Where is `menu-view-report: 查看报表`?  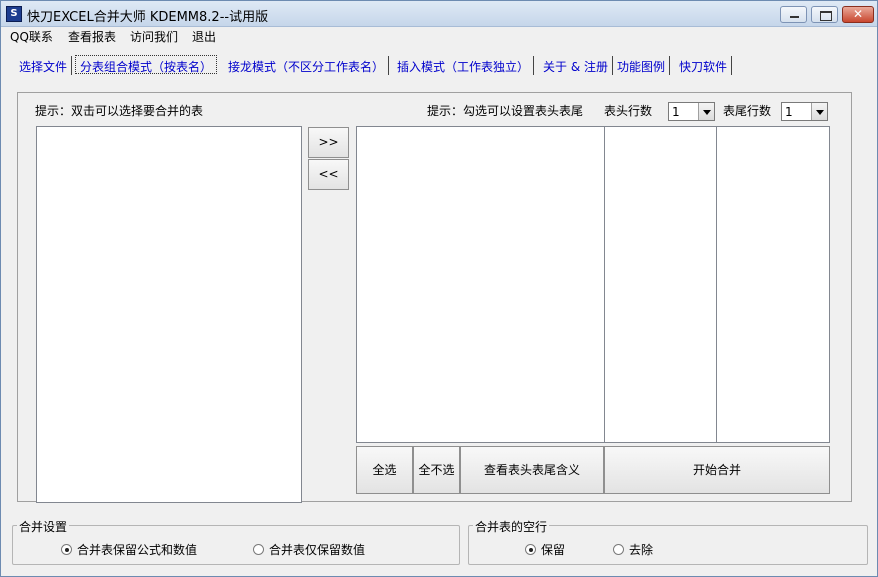 menu-view-report: 查看报表 is located at coordinates (92, 36).